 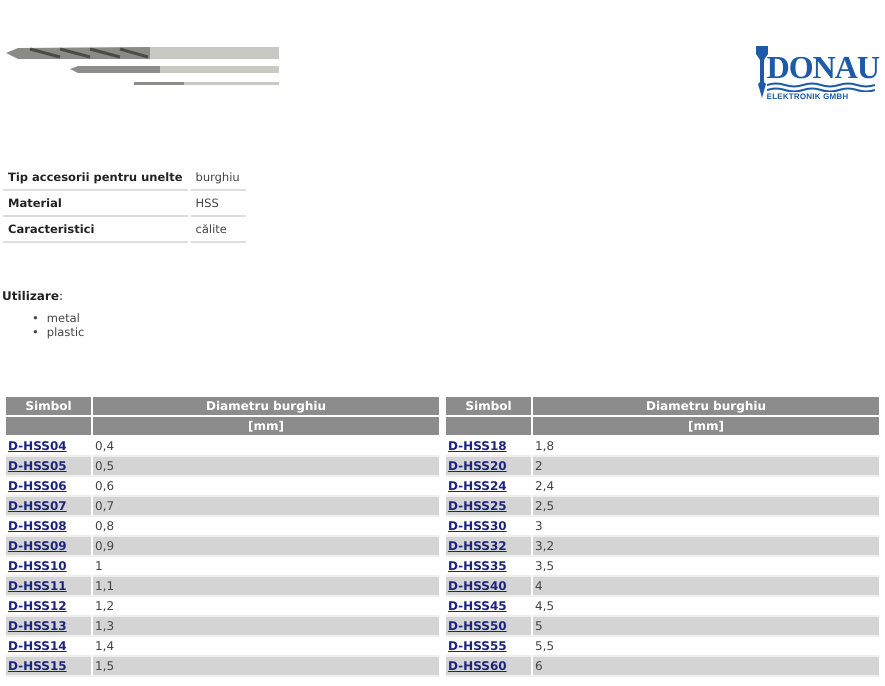 What do you see at coordinates (820, 87) in the screenshot?
I see `waves-icon` at bounding box center [820, 87].